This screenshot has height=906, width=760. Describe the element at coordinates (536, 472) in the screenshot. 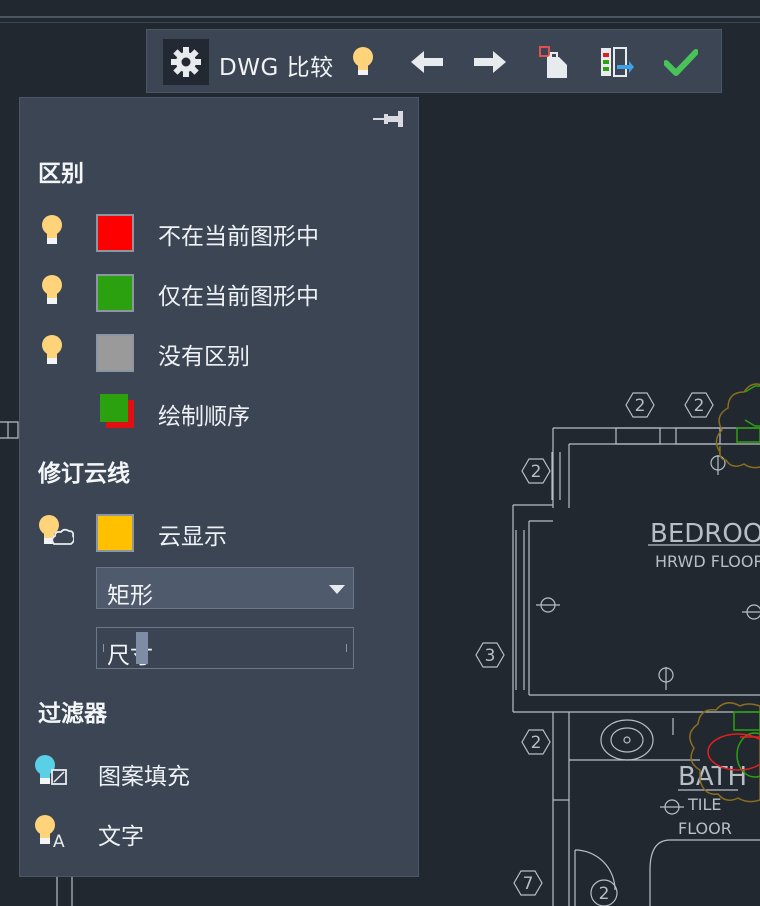

I see `tag-3: 2` at that location.